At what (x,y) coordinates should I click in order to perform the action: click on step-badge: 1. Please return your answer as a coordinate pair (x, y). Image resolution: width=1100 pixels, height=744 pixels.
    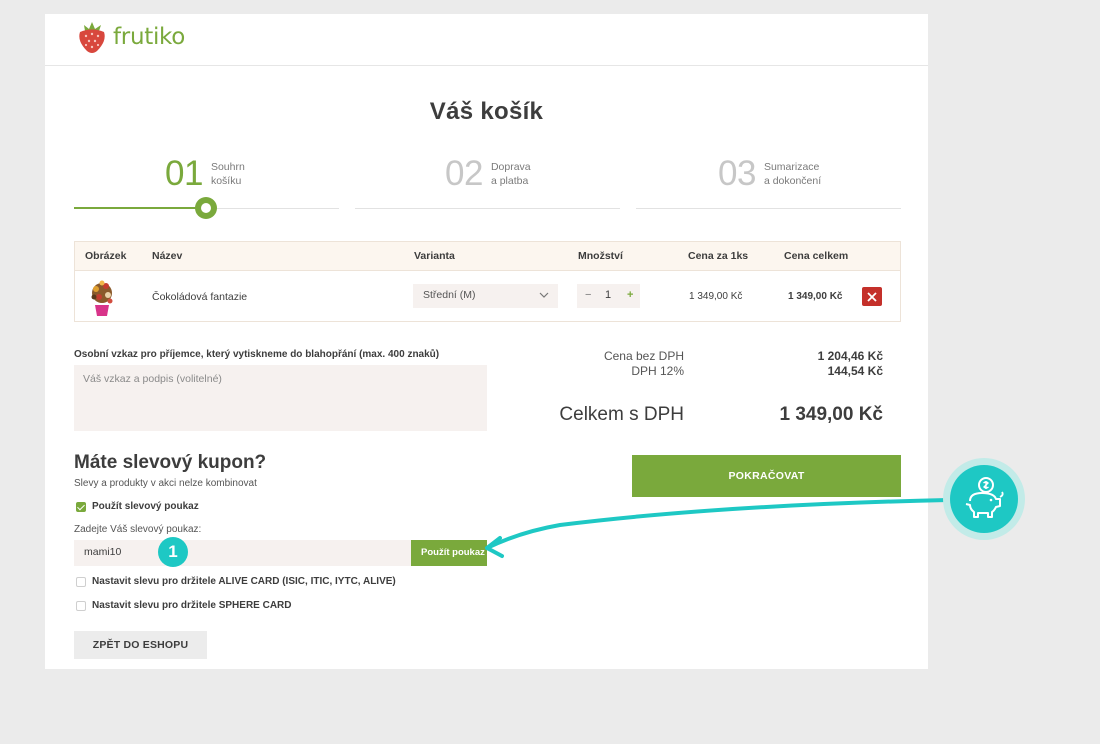
    Looking at the image, I should click on (173, 552).